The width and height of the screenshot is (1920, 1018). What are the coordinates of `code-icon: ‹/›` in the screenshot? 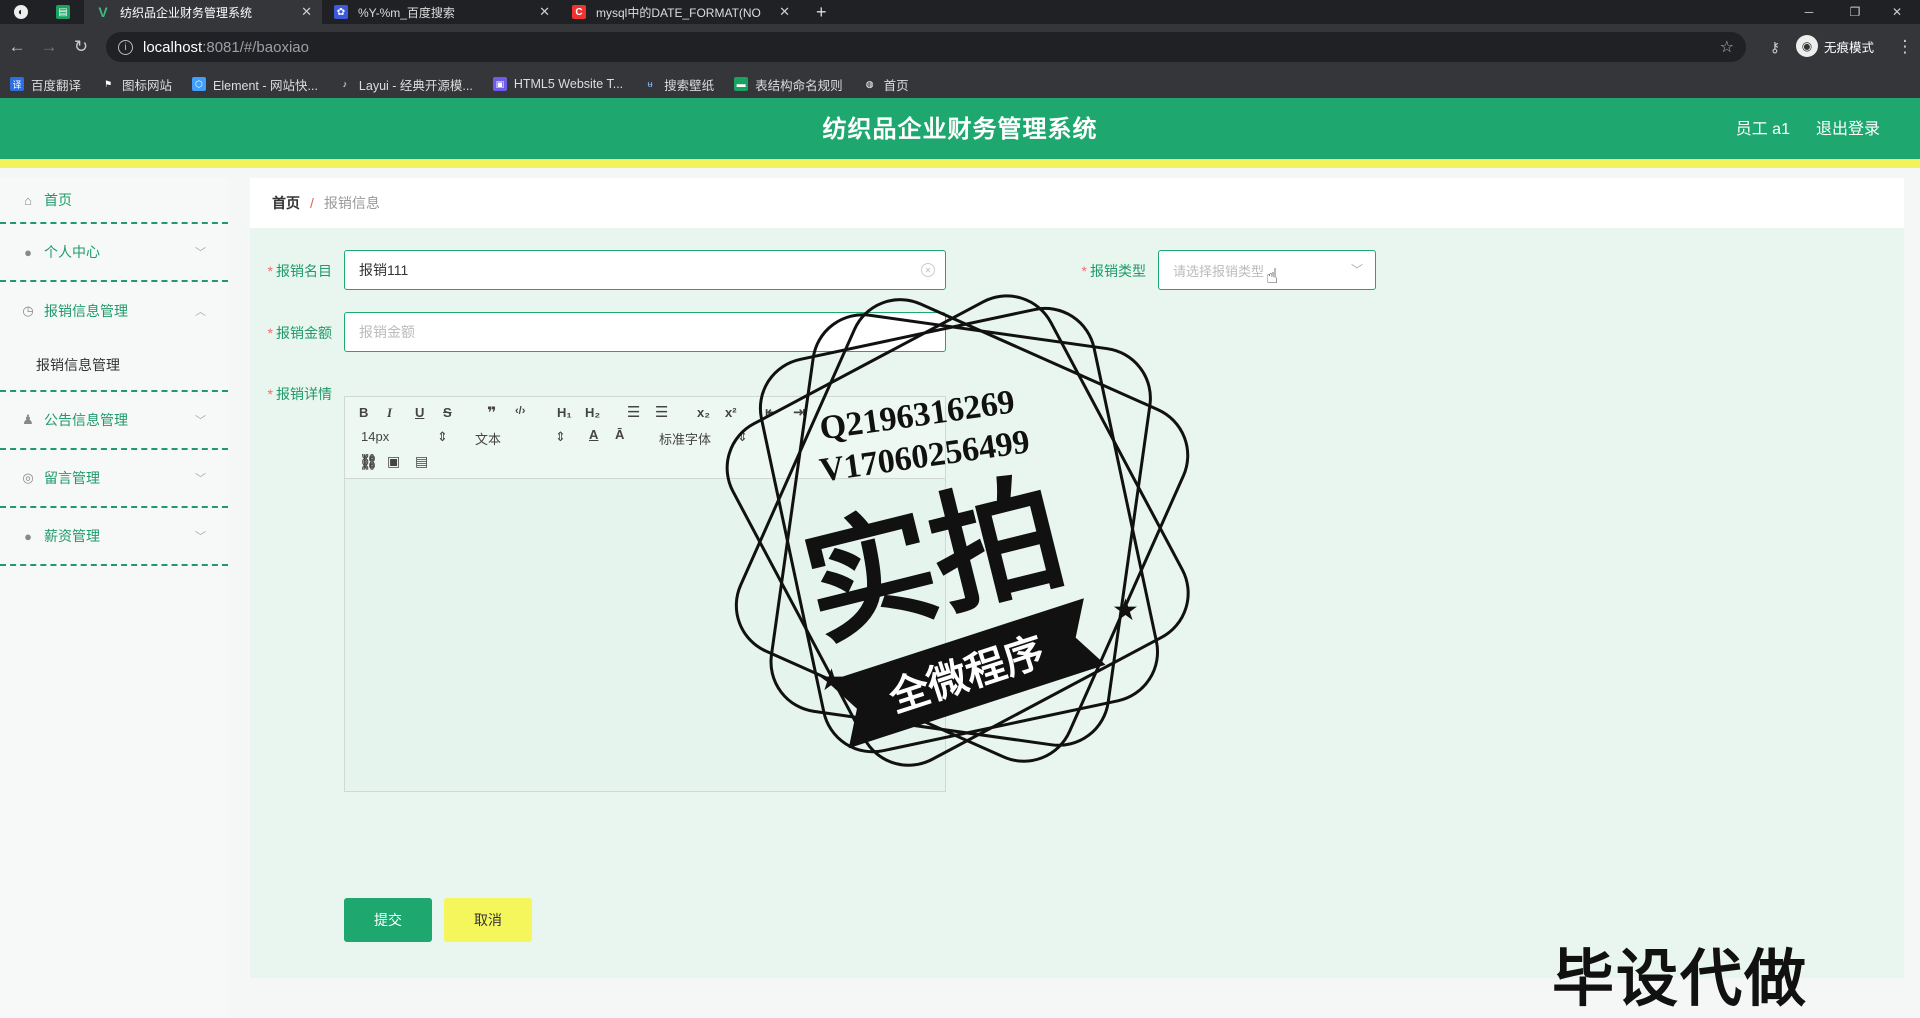 It's located at (520, 411).